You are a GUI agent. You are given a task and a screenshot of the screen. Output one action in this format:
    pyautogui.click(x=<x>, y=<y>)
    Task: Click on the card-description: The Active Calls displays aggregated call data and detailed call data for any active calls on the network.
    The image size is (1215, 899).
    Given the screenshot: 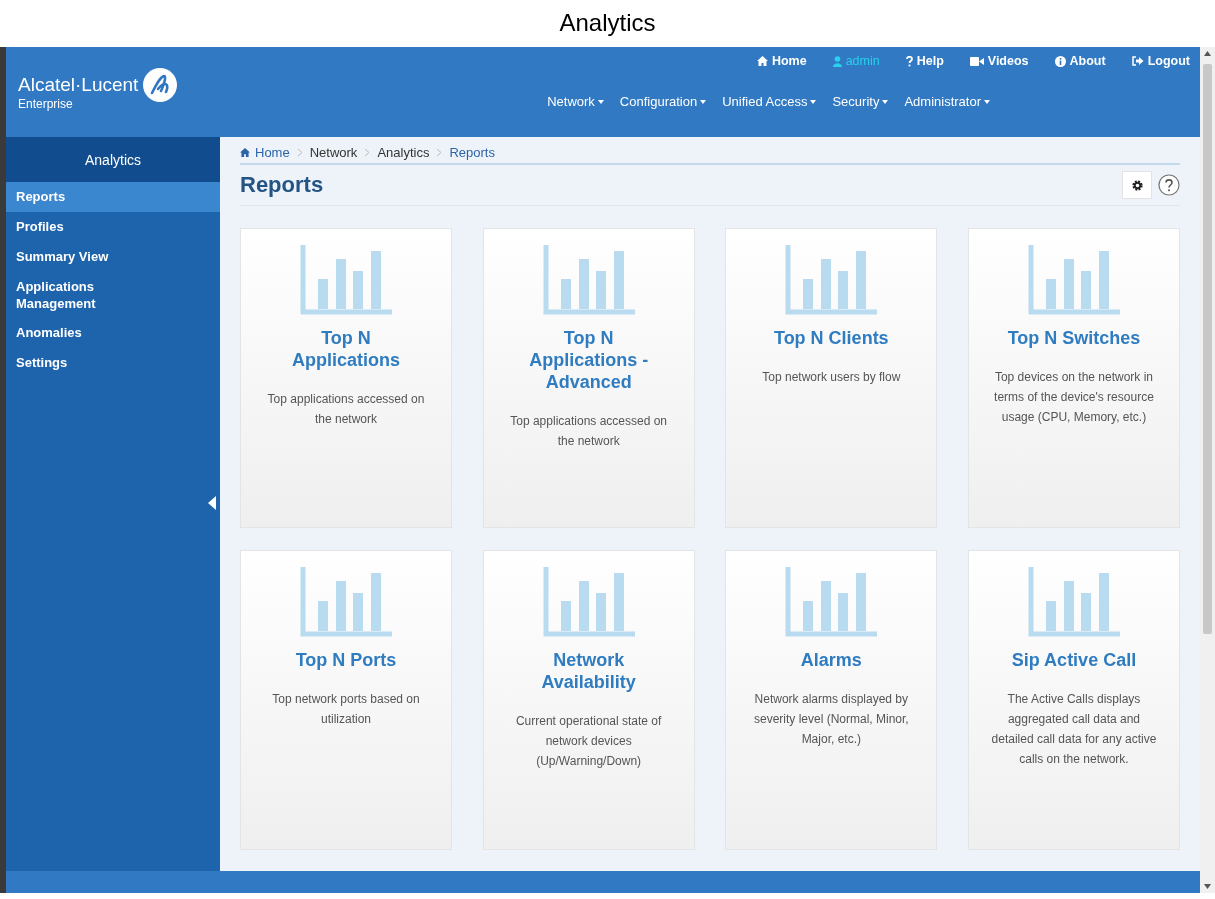 What is the action you would take?
    pyautogui.click(x=1074, y=729)
    